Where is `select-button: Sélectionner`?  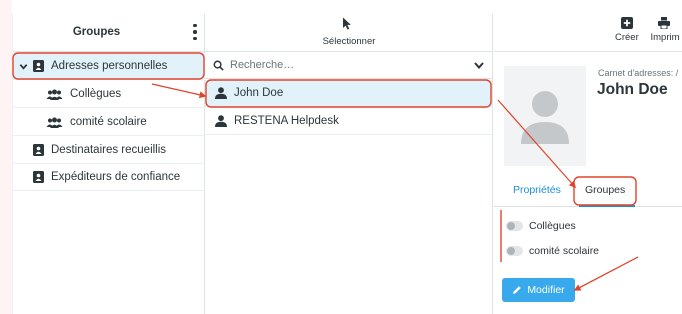
select-button: Sélectionner is located at coordinates (349, 33).